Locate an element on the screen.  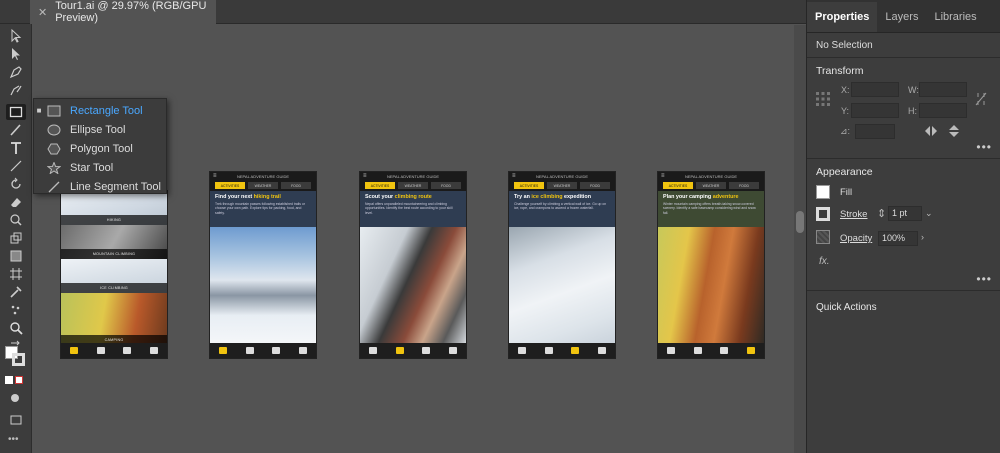
eraser-icon is located at coordinates (16, 202).